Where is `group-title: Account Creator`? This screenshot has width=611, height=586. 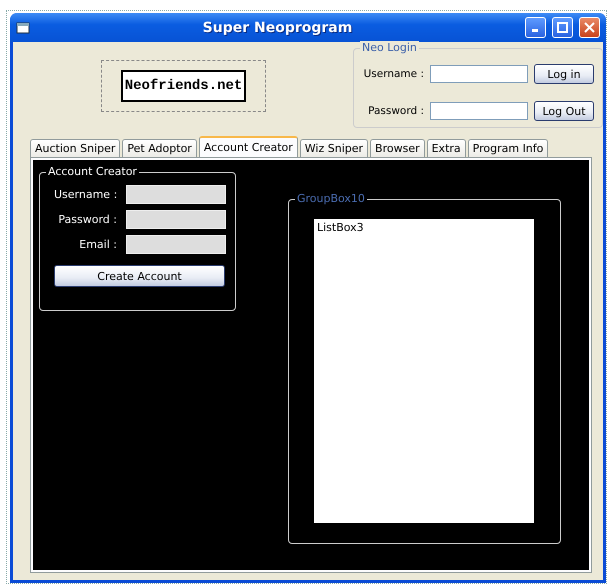
group-title: Account Creator is located at coordinates (92, 171).